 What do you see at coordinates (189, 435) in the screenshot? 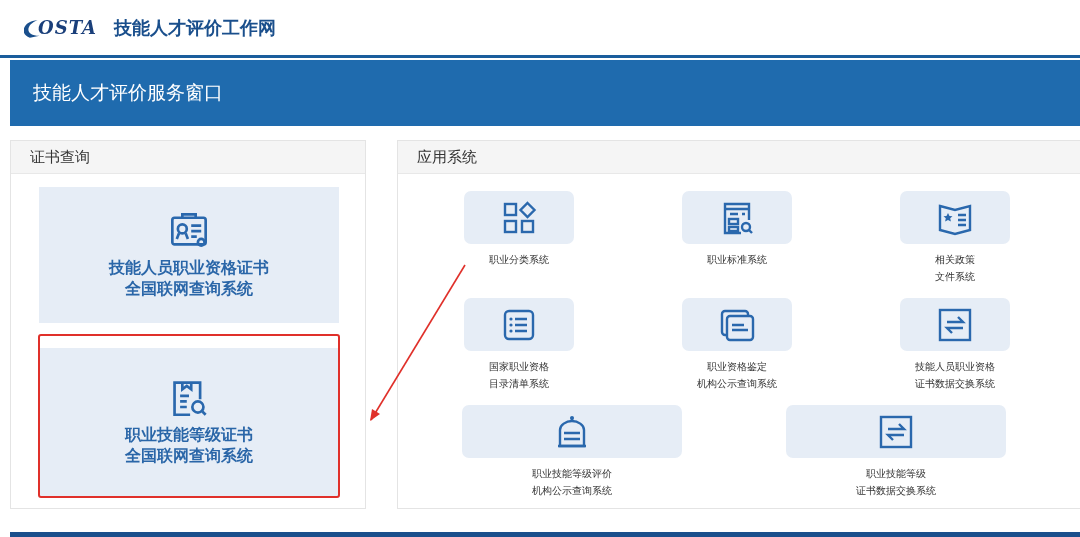
I see `card-title: 职业技能等级证书` at bounding box center [189, 435].